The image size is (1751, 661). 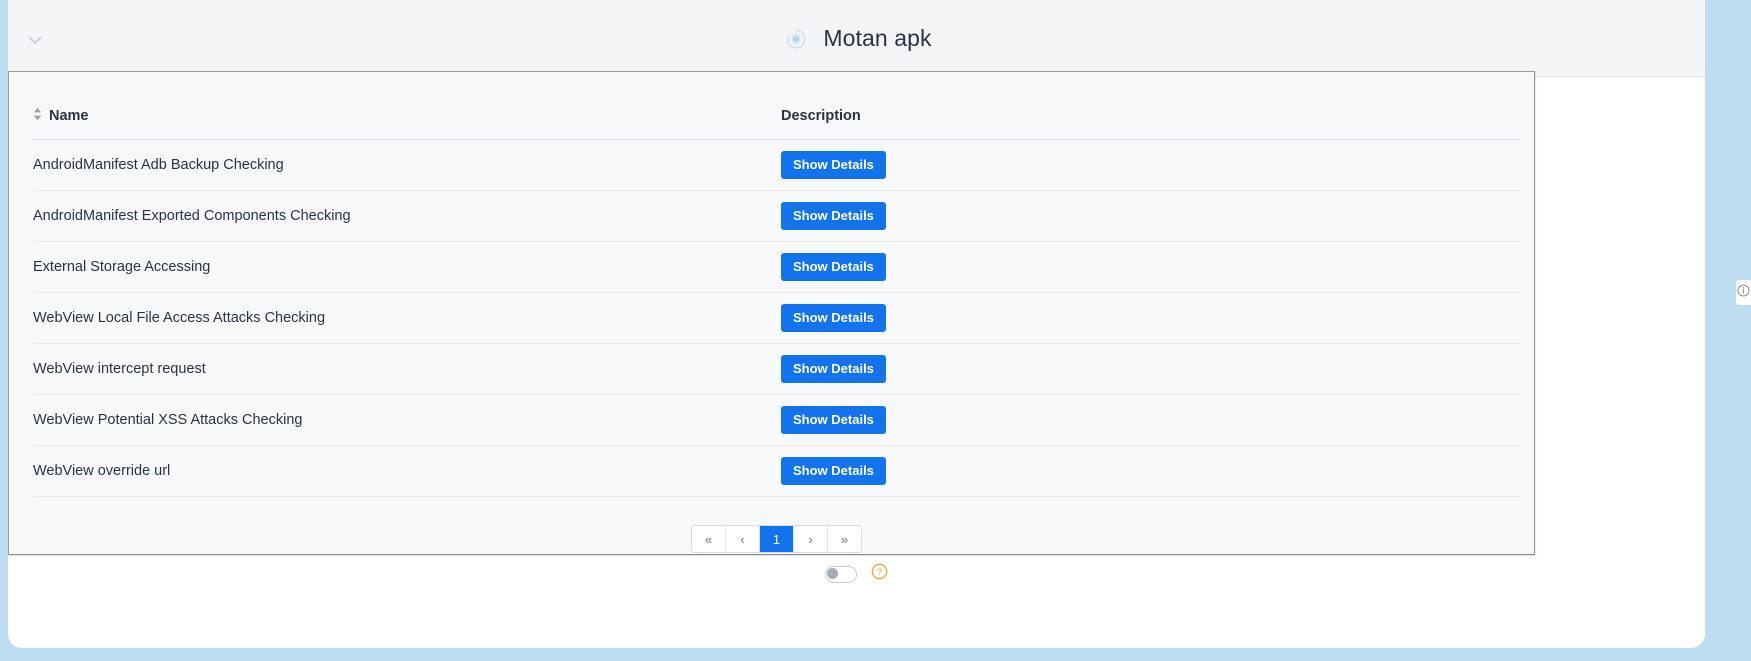 I want to click on row-name: AndroidManifest Adb Backup Checking, so click(x=158, y=165).